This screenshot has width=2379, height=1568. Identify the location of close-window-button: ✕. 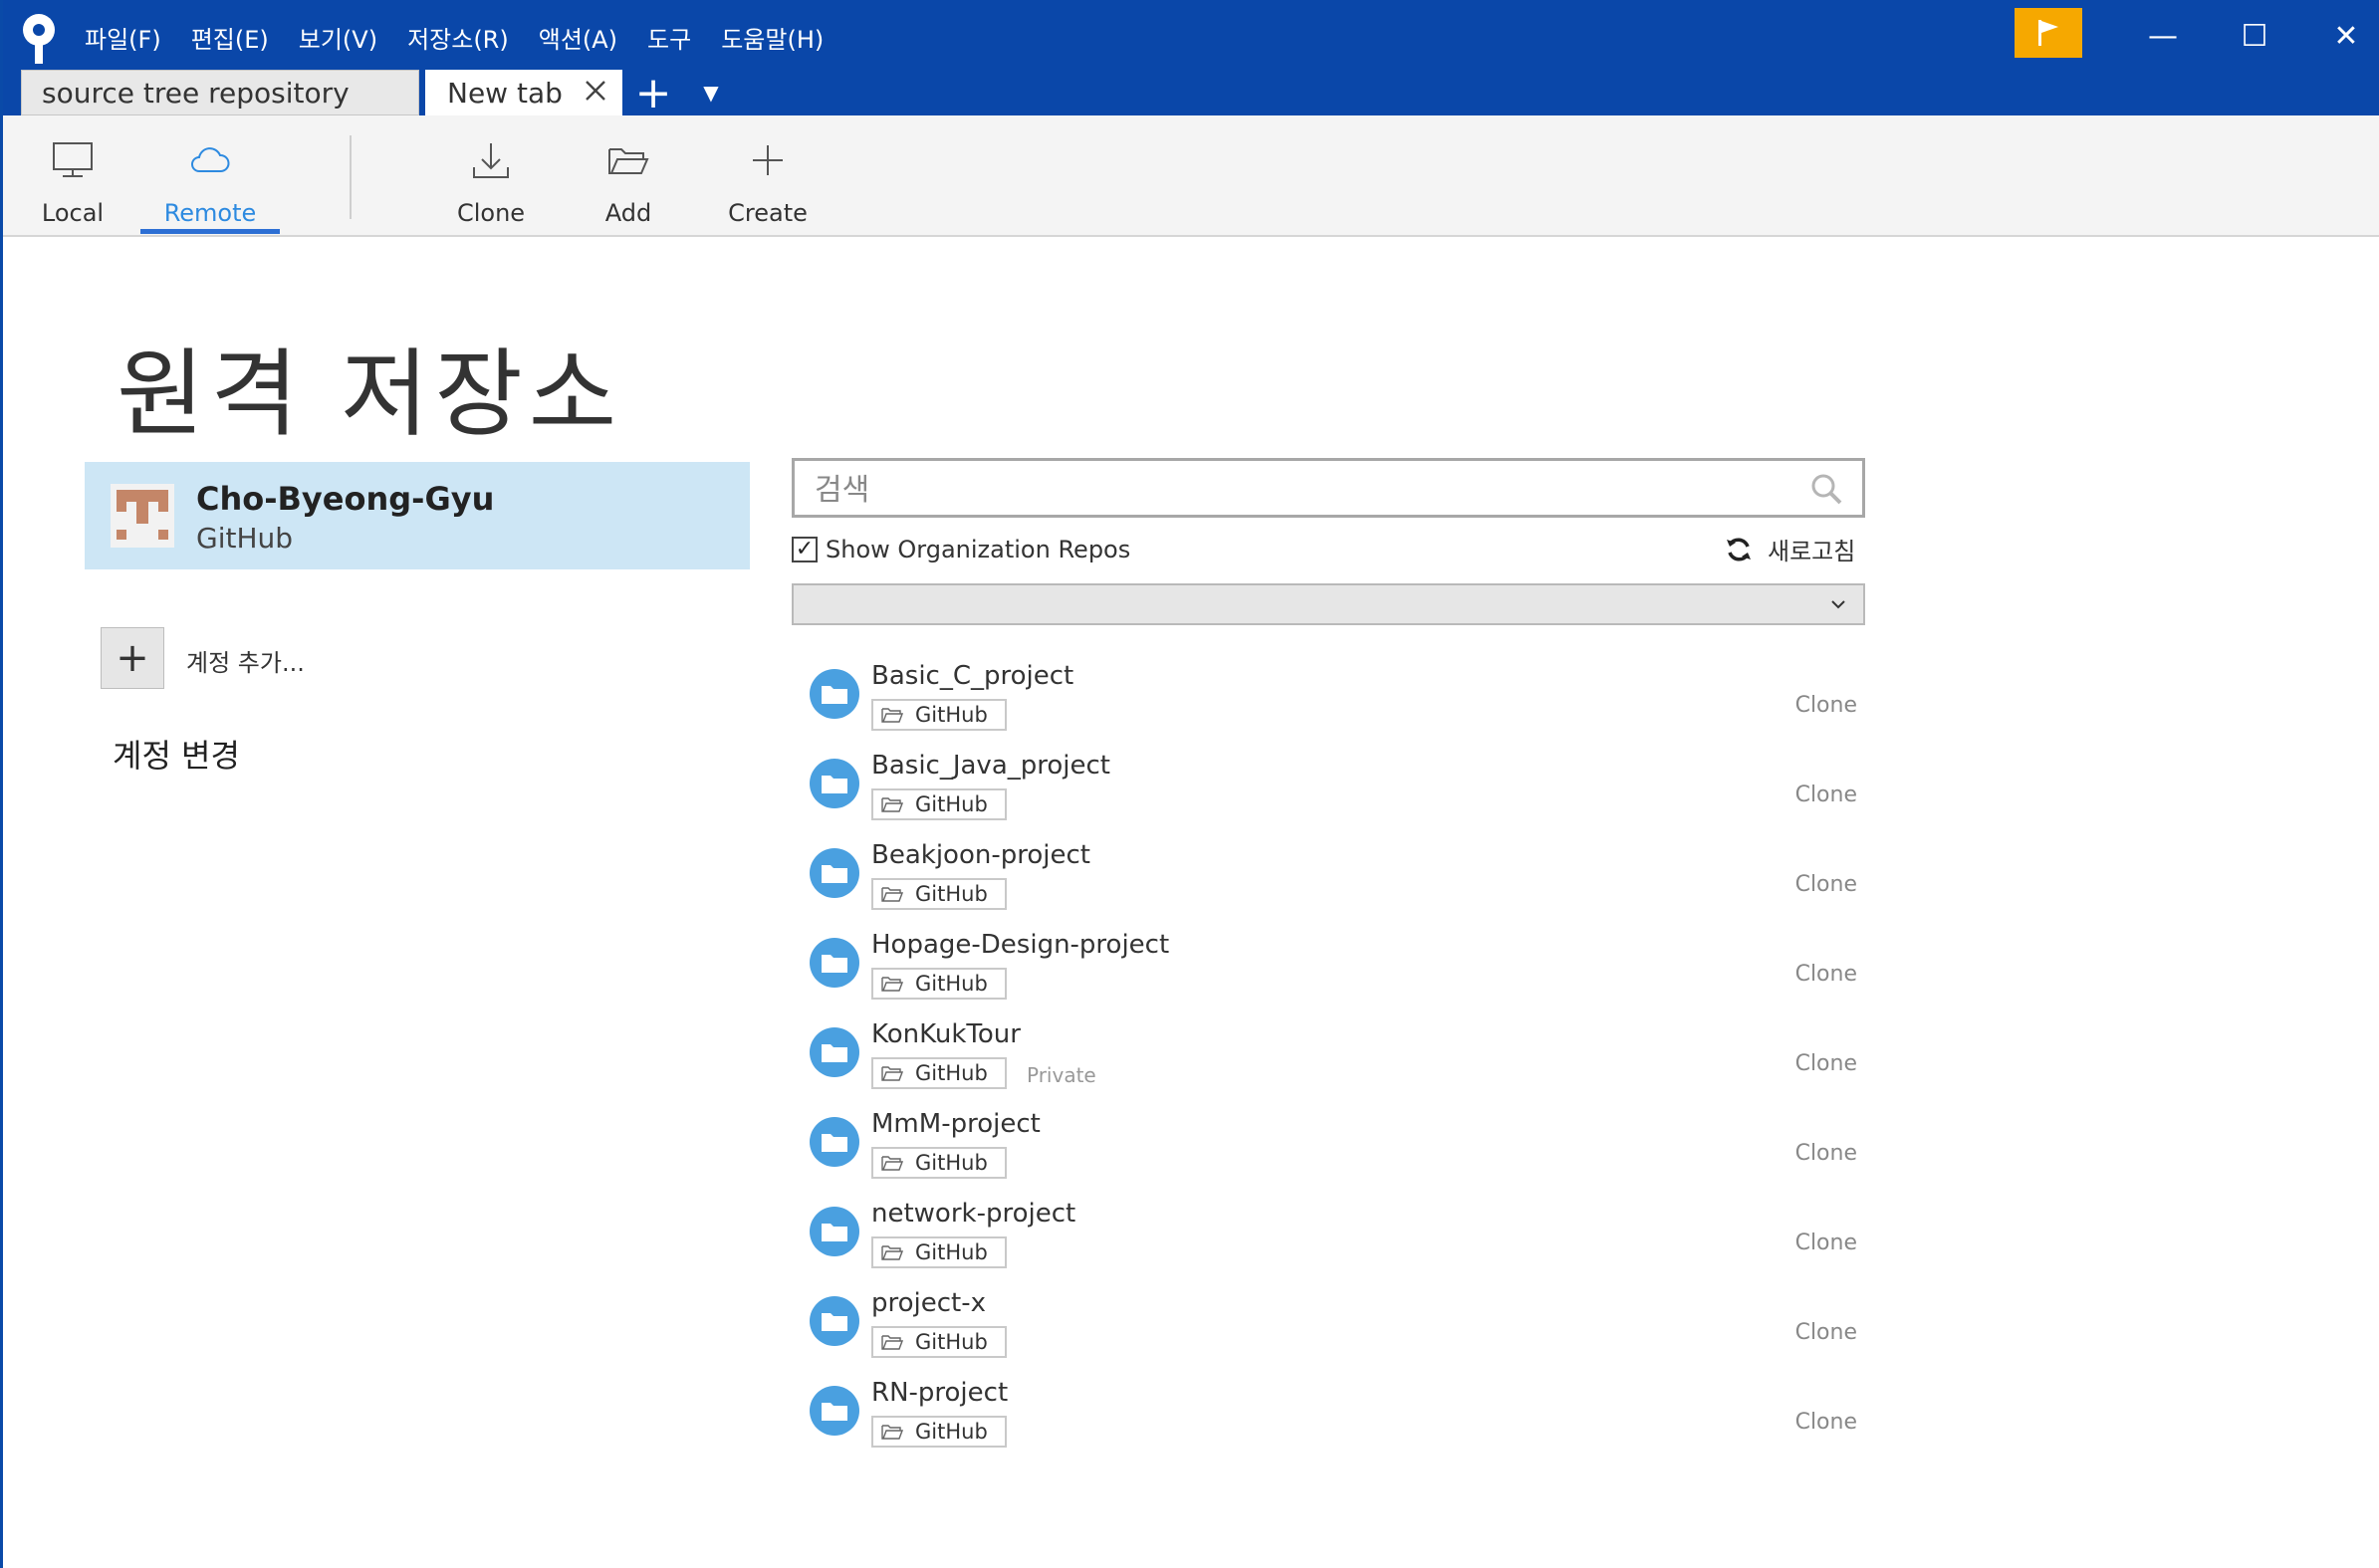
(2345, 36).